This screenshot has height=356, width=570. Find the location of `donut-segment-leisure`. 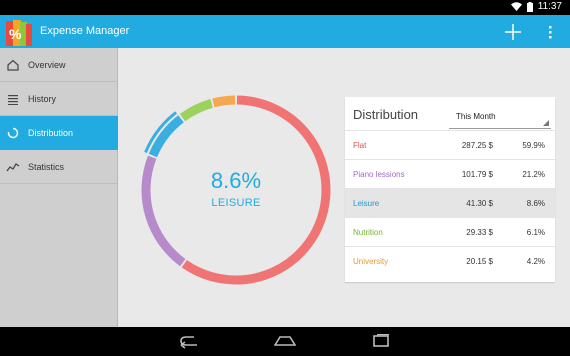

donut-segment-leisure is located at coordinates (166, 136).